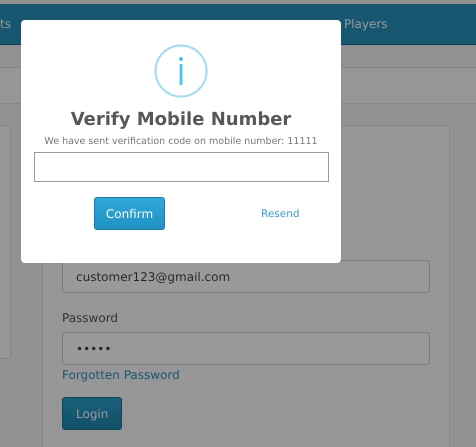  Describe the element at coordinates (5, 24) in the screenshot. I see `nav-item: ts` at that location.